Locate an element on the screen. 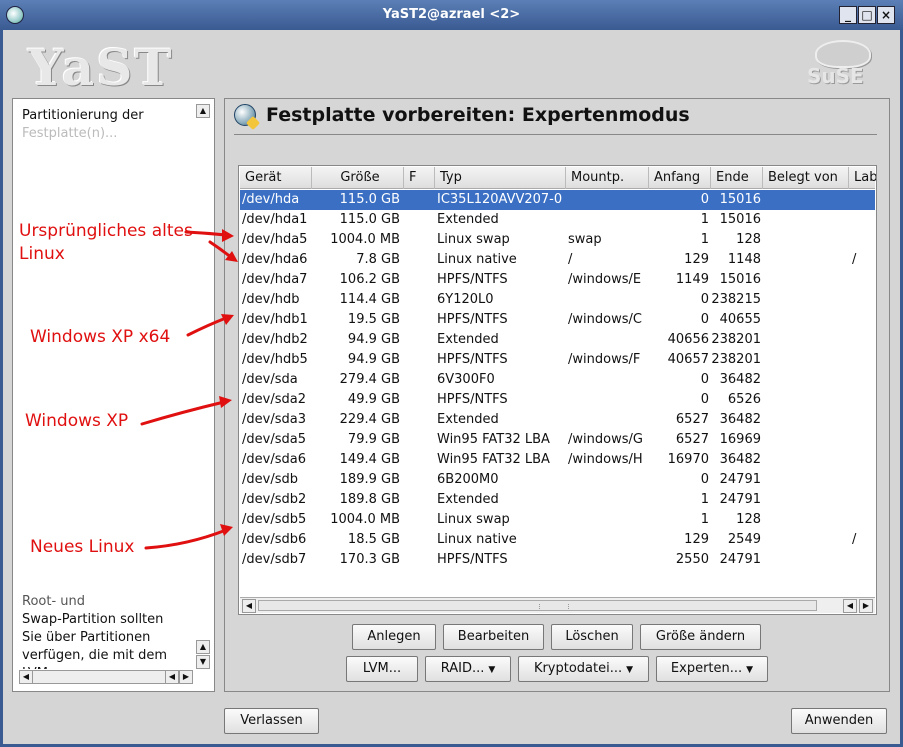  cell-size: 94.9 GB is located at coordinates (373, 359).